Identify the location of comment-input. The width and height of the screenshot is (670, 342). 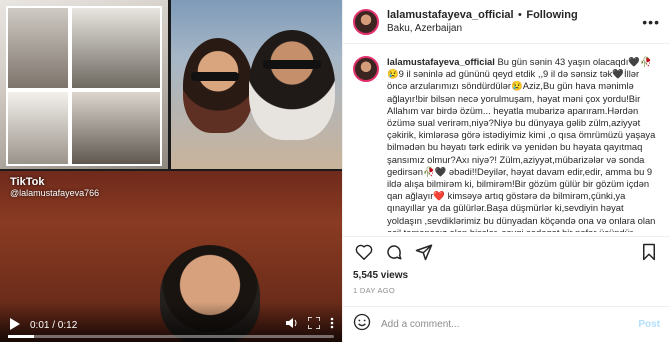
(509, 324).